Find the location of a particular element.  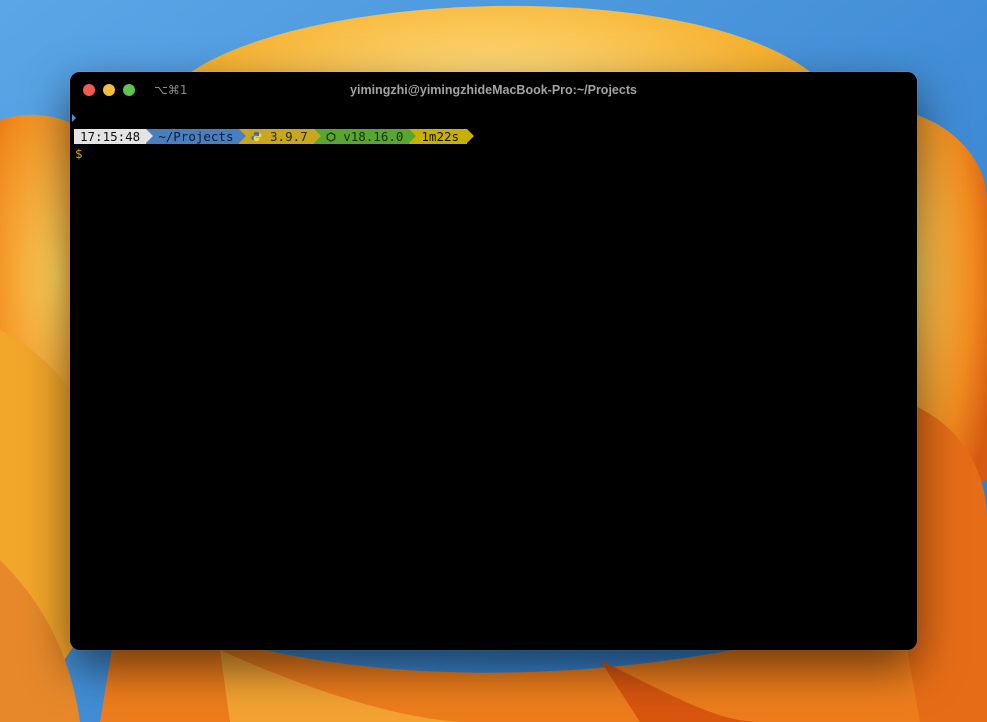

prompt-path-segment: ~/Projects is located at coordinates (196, 136).